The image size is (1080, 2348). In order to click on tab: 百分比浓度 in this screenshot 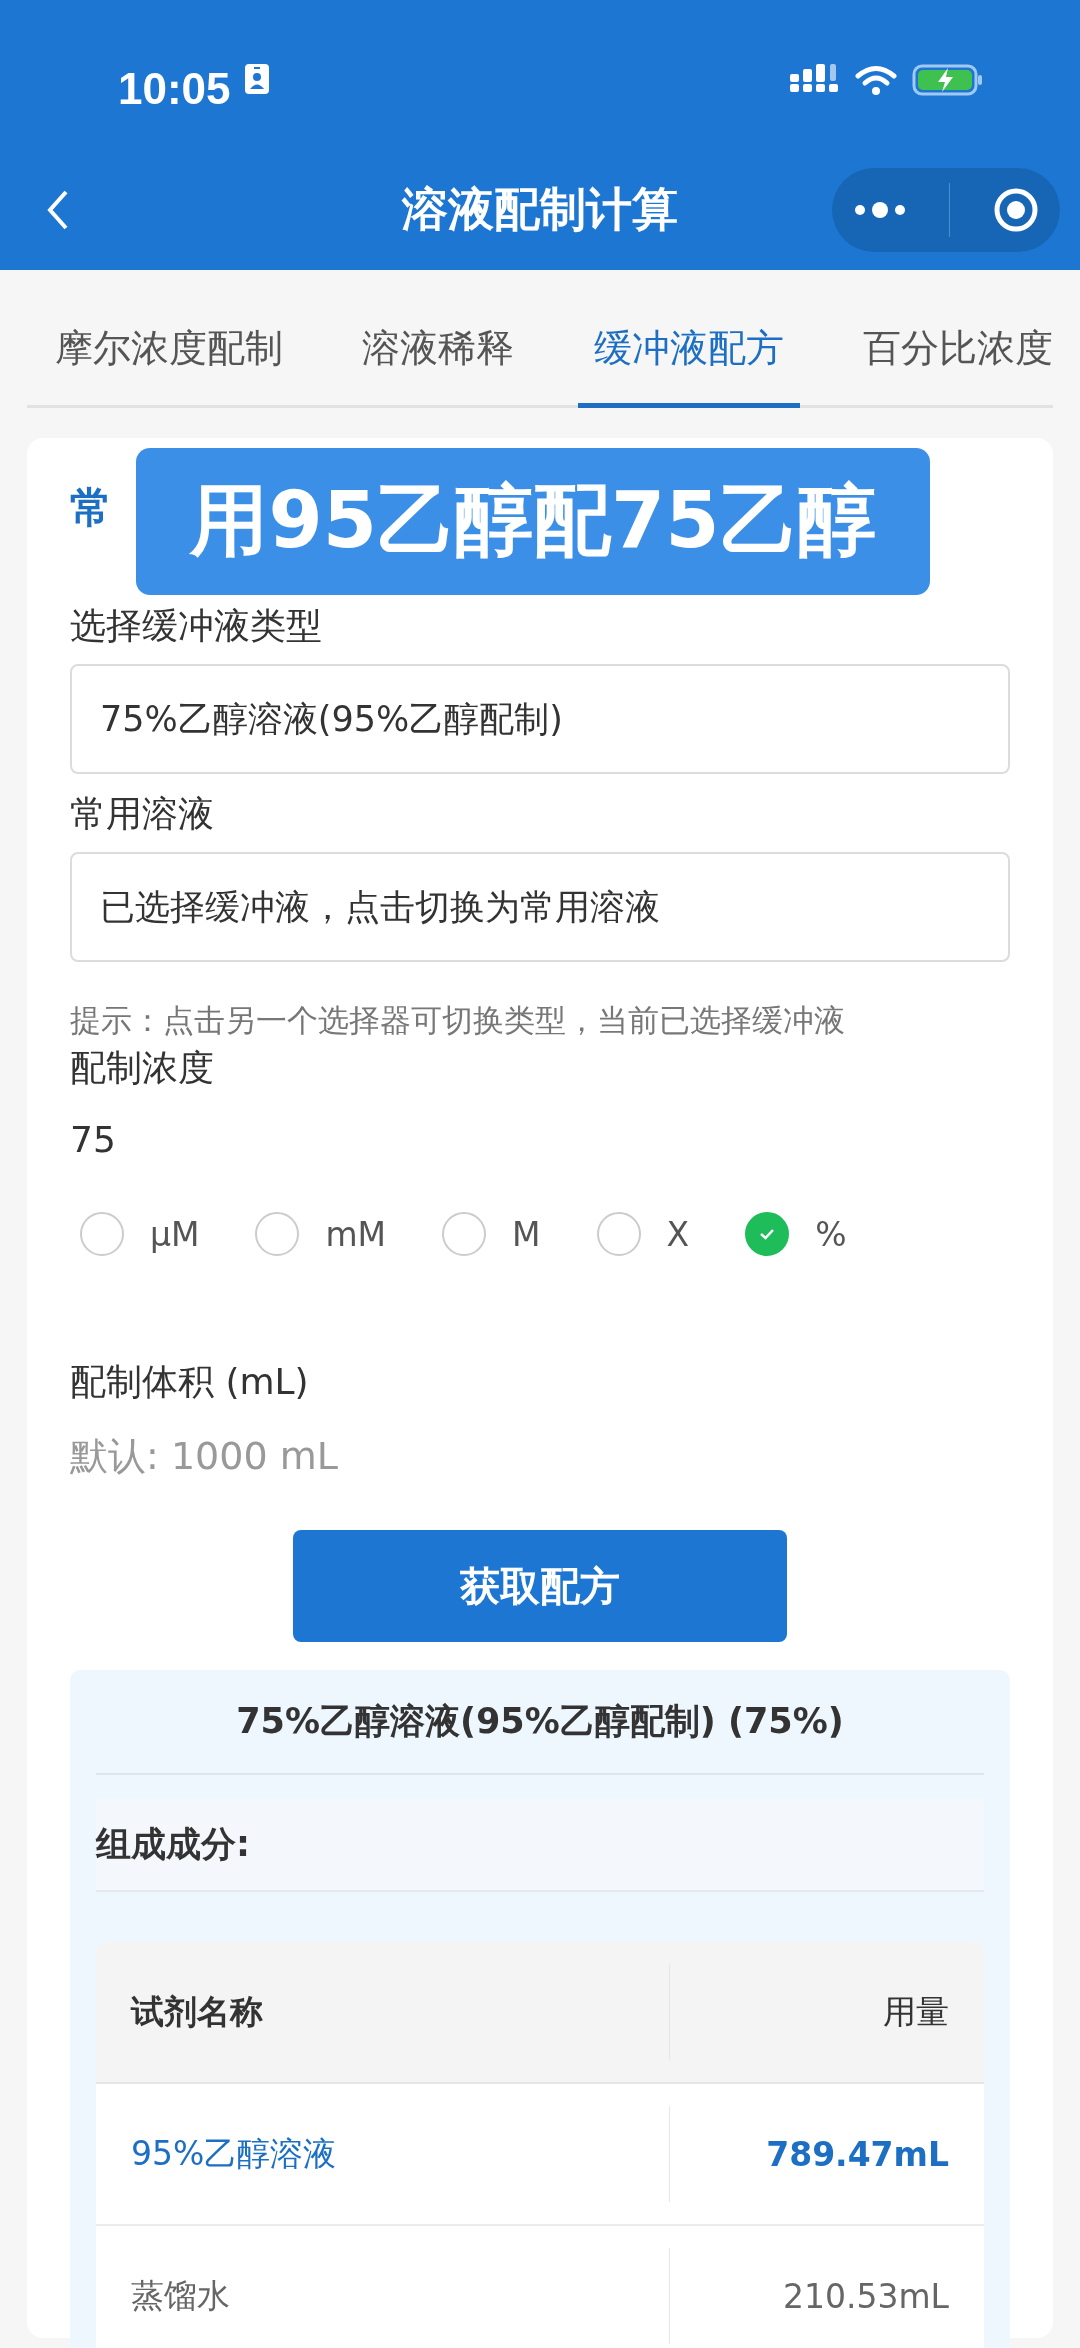, I will do `click(950, 365)`.